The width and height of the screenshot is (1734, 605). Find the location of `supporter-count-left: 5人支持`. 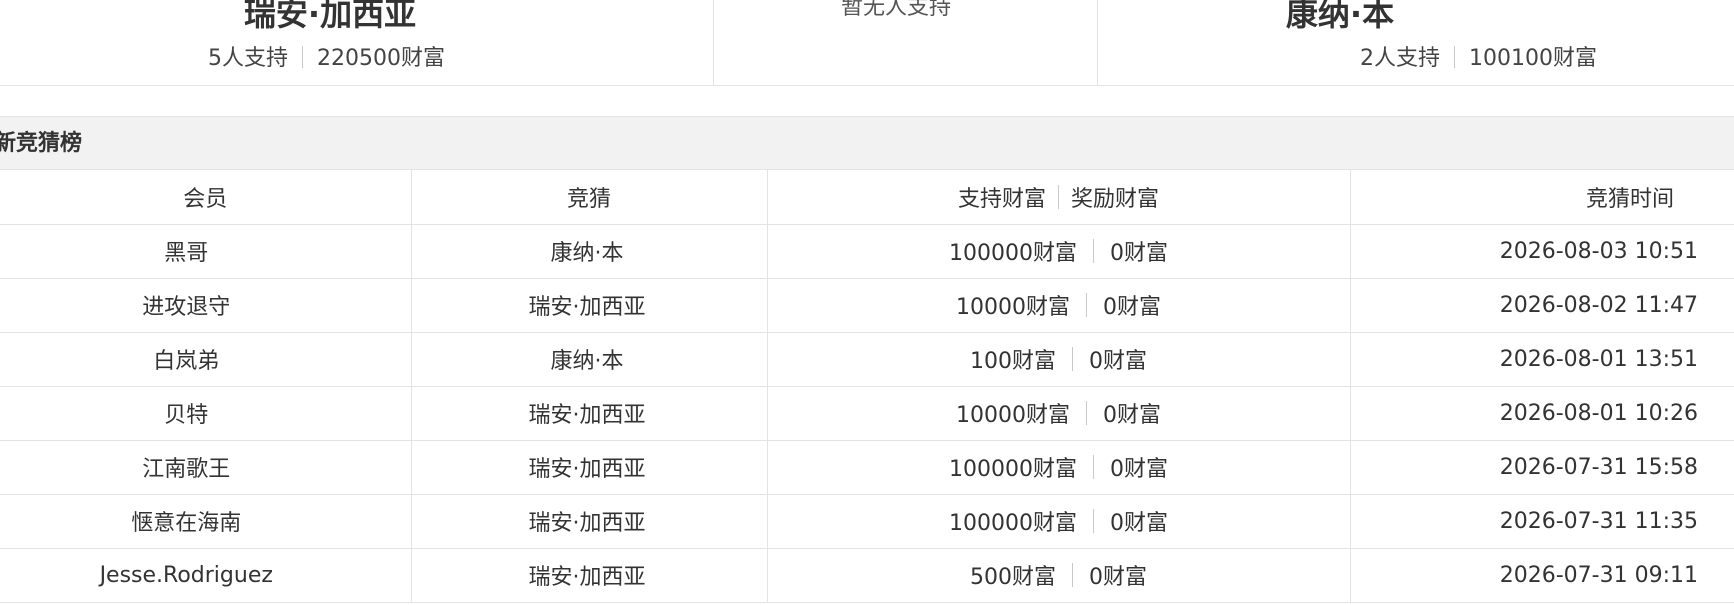

supporter-count-left: 5人支持 is located at coordinates (248, 58).